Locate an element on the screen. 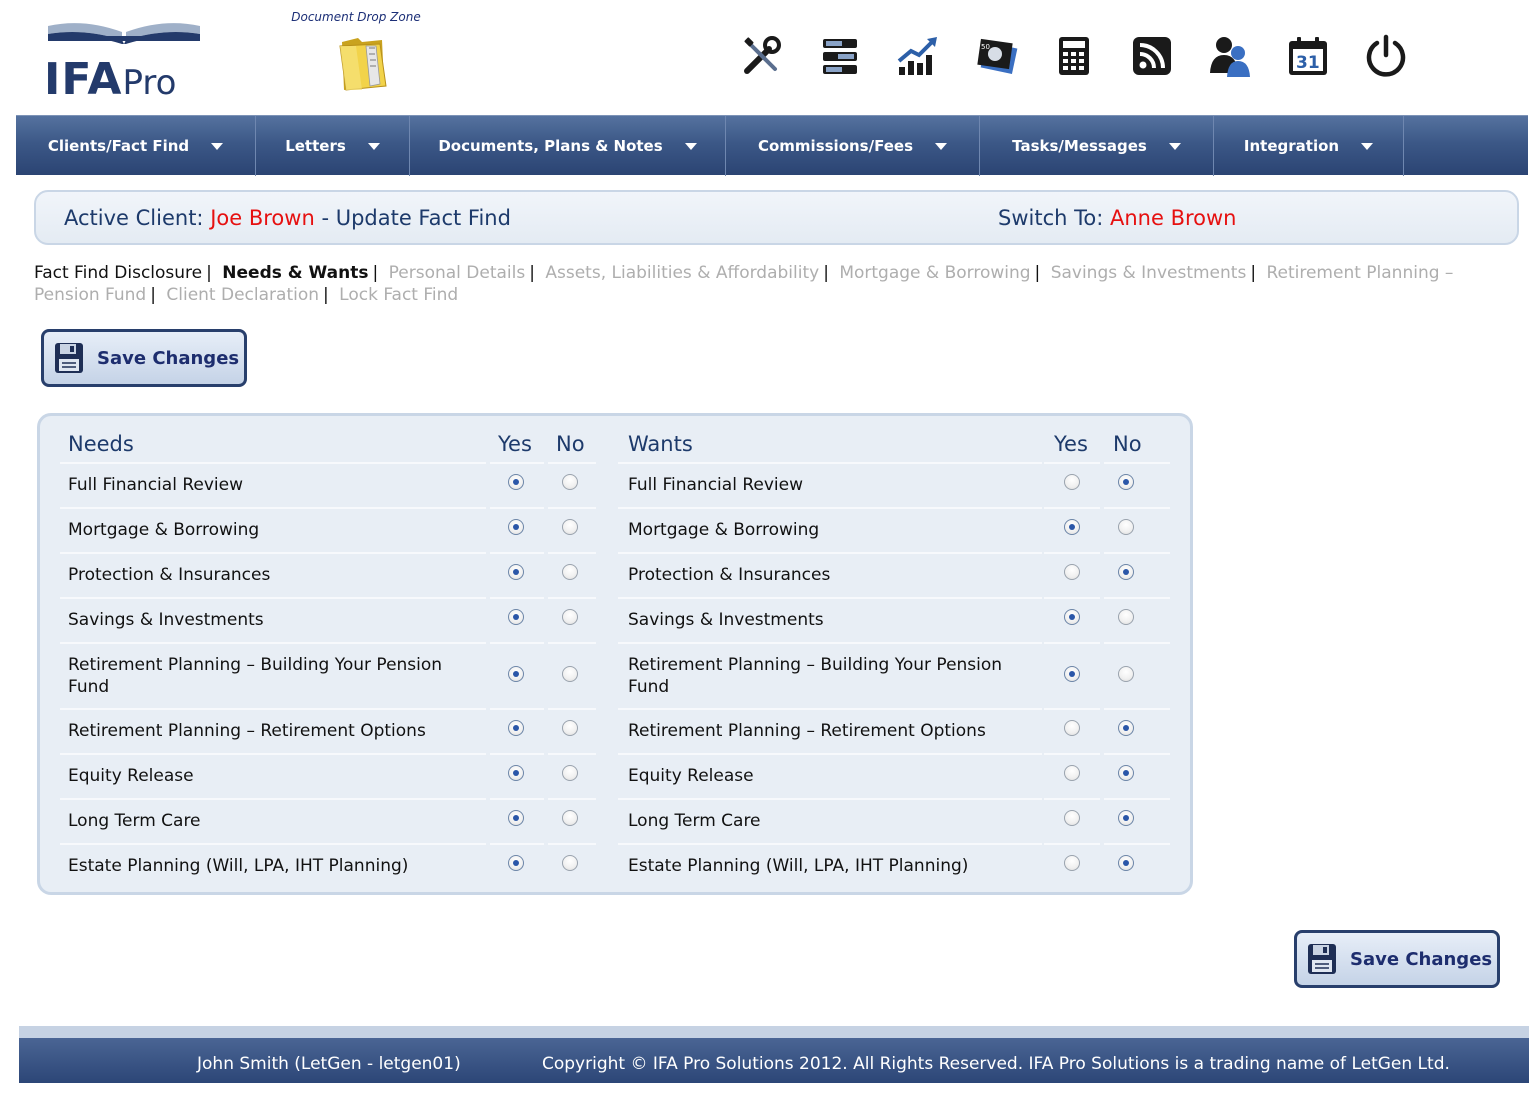 Image resolution: width=1539 pixels, height=1093 pixels. footer-user: John Smith (LetGen - letgen01) is located at coordinates (329, 1064).